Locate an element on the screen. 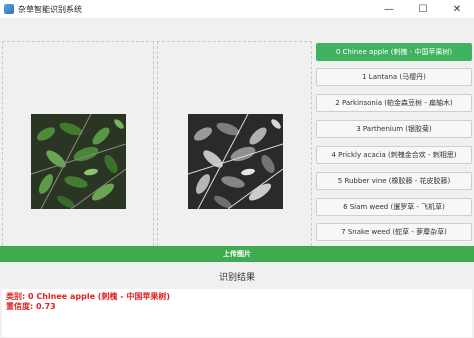 The width and height of the screenshot is (474, 338). class-button-0: 0 Chinee apple (刺槐 - 中国苹果树) is located at coordinates (394, 52).